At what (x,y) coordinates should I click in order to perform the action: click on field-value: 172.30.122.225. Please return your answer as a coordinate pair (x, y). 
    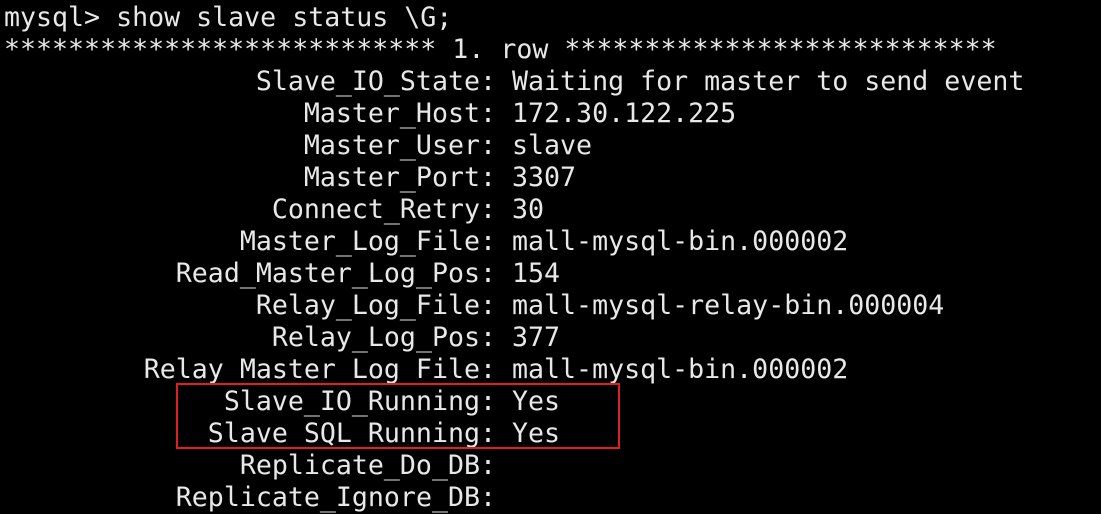
    Looking at the image, I should click on (624, 113).